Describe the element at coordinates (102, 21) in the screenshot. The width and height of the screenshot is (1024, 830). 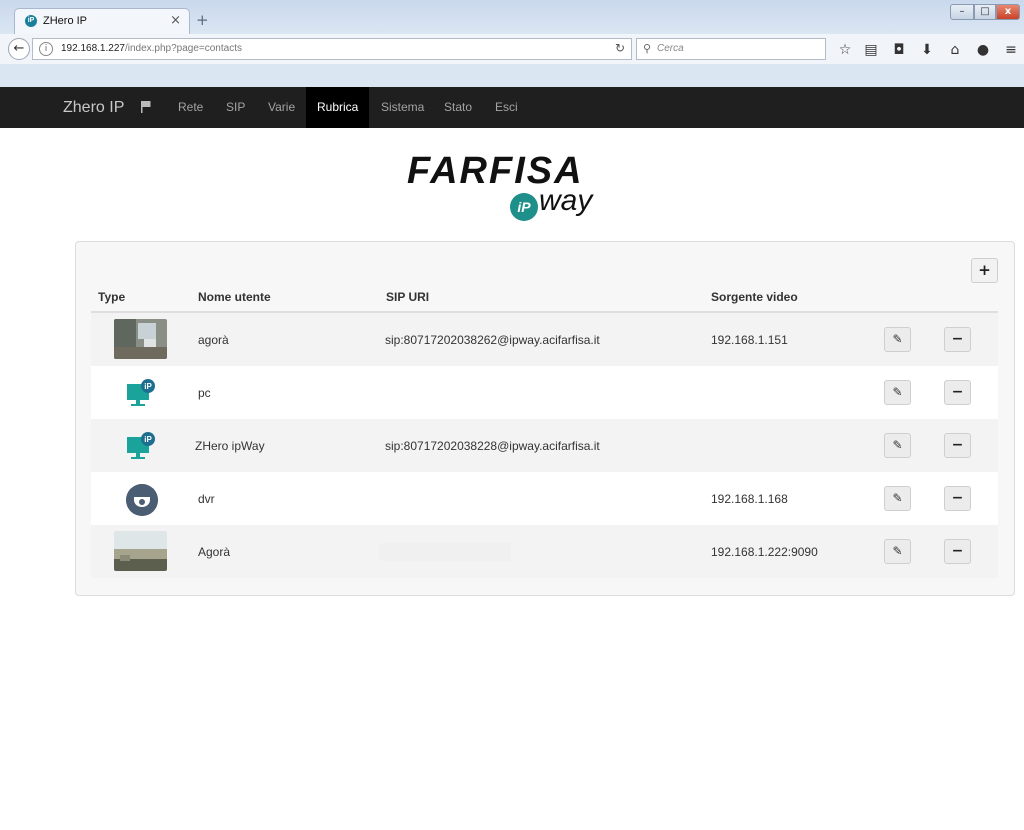
I see `browser-tab: iP ZHero IP ×` at that location.